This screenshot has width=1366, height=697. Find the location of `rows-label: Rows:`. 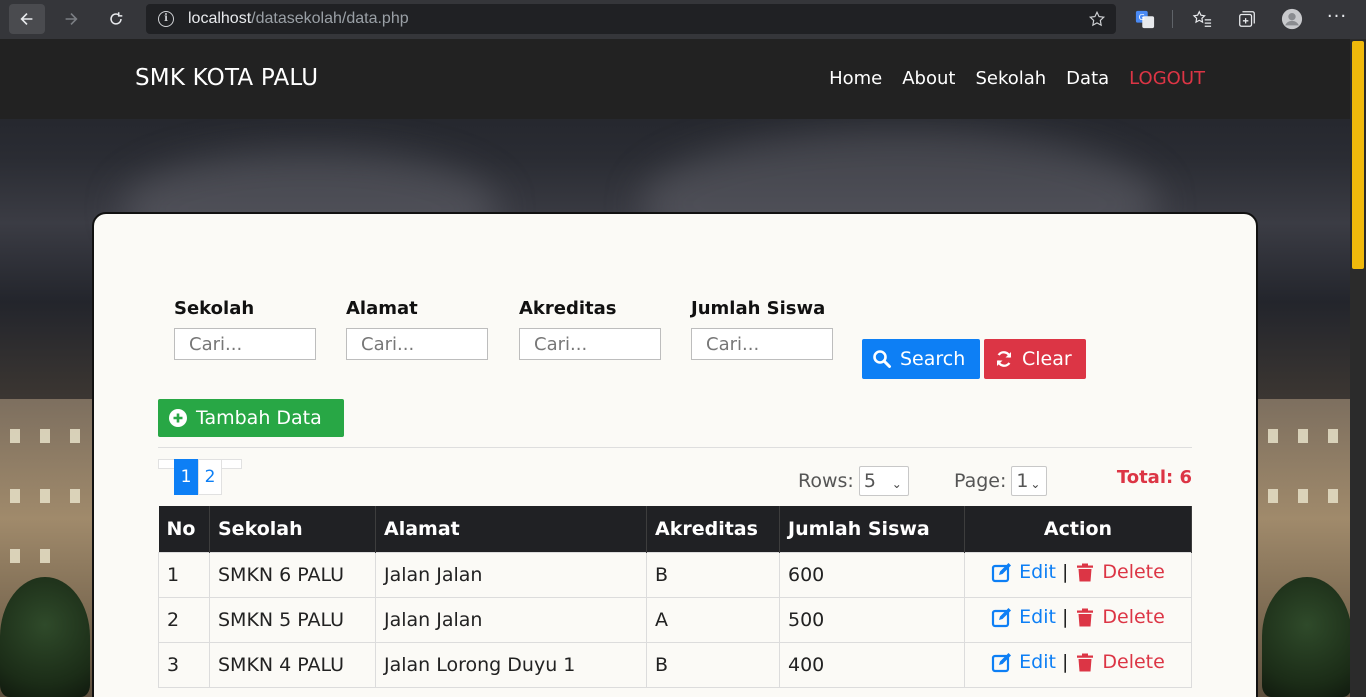

rows-label: Rows: is located at coordinates (826, 481).